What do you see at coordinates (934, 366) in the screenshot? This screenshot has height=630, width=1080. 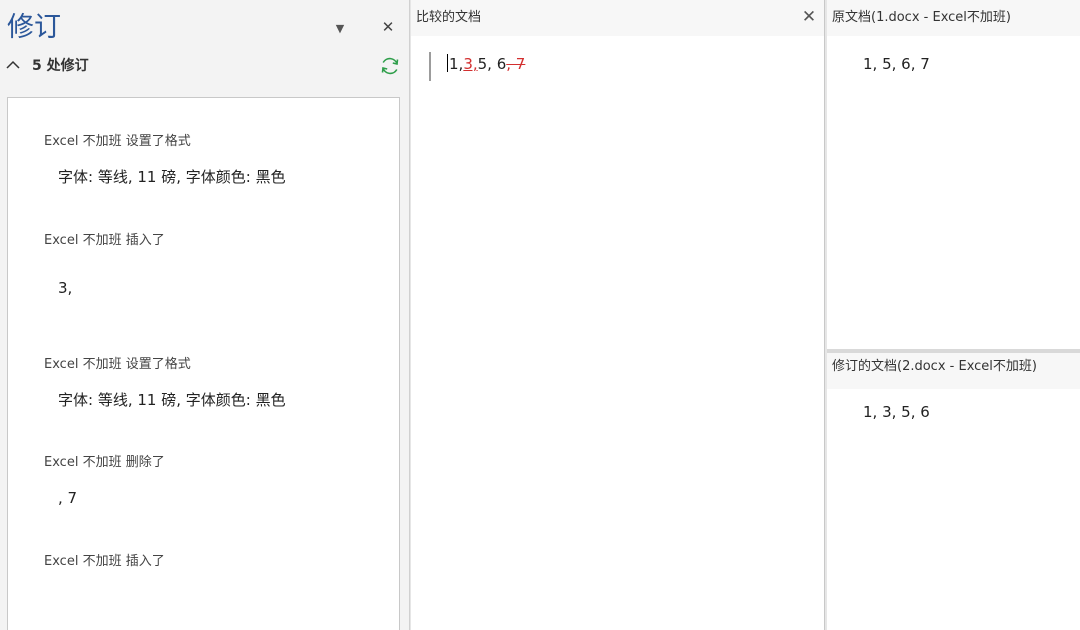 I see `revised-document-title: 修订的文档(2.docx - Excel不加班)` at bounding box center [934, 366].